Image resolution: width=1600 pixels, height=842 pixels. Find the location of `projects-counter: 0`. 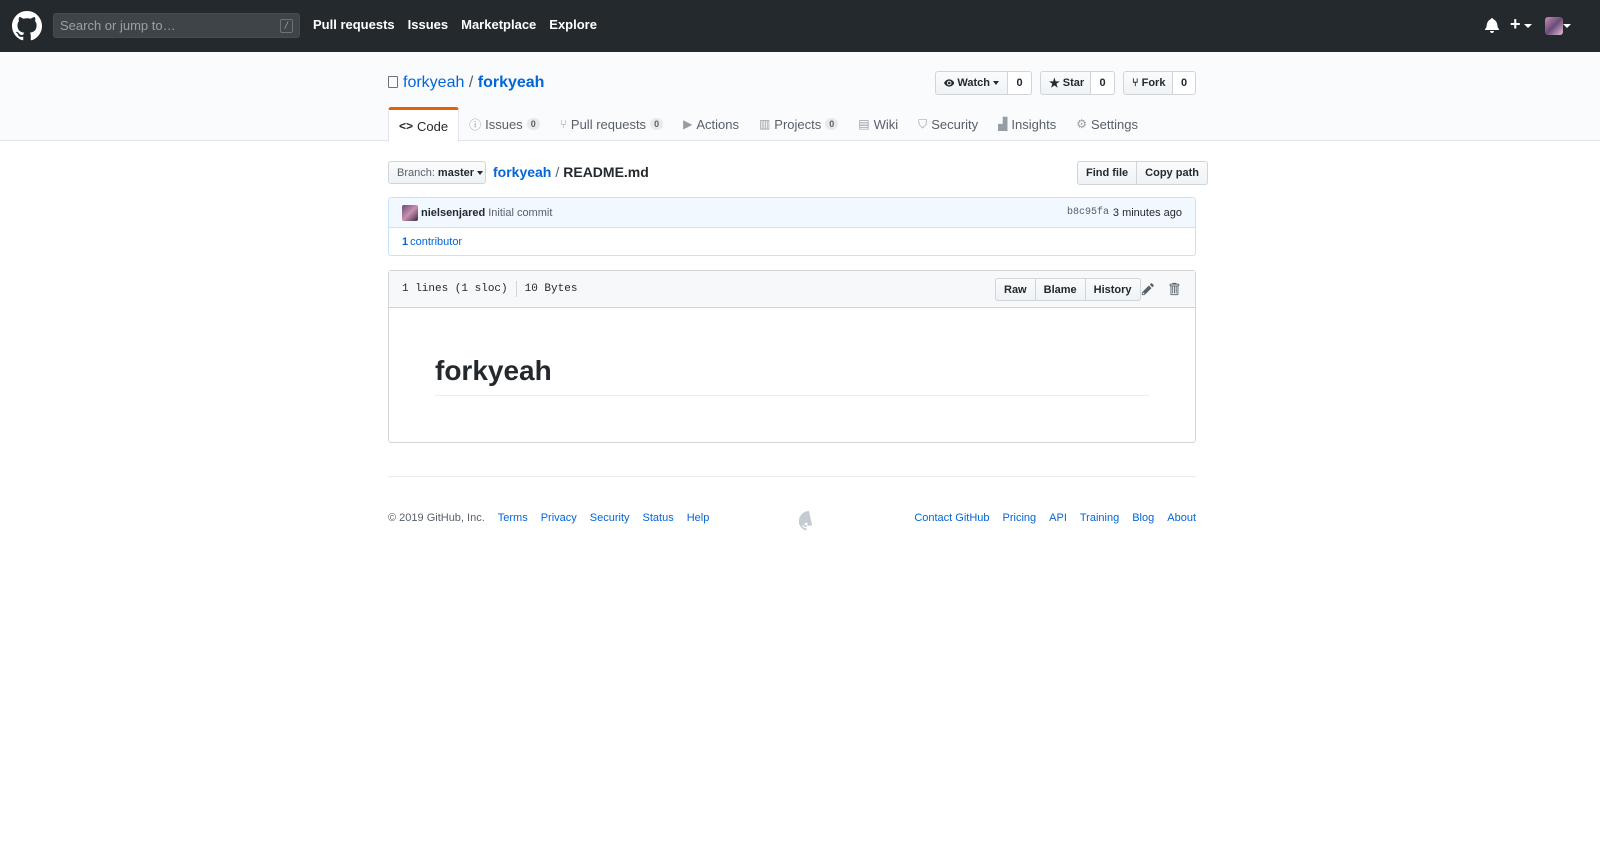

projects-counter: 0 is located at coordinates (832, 124).